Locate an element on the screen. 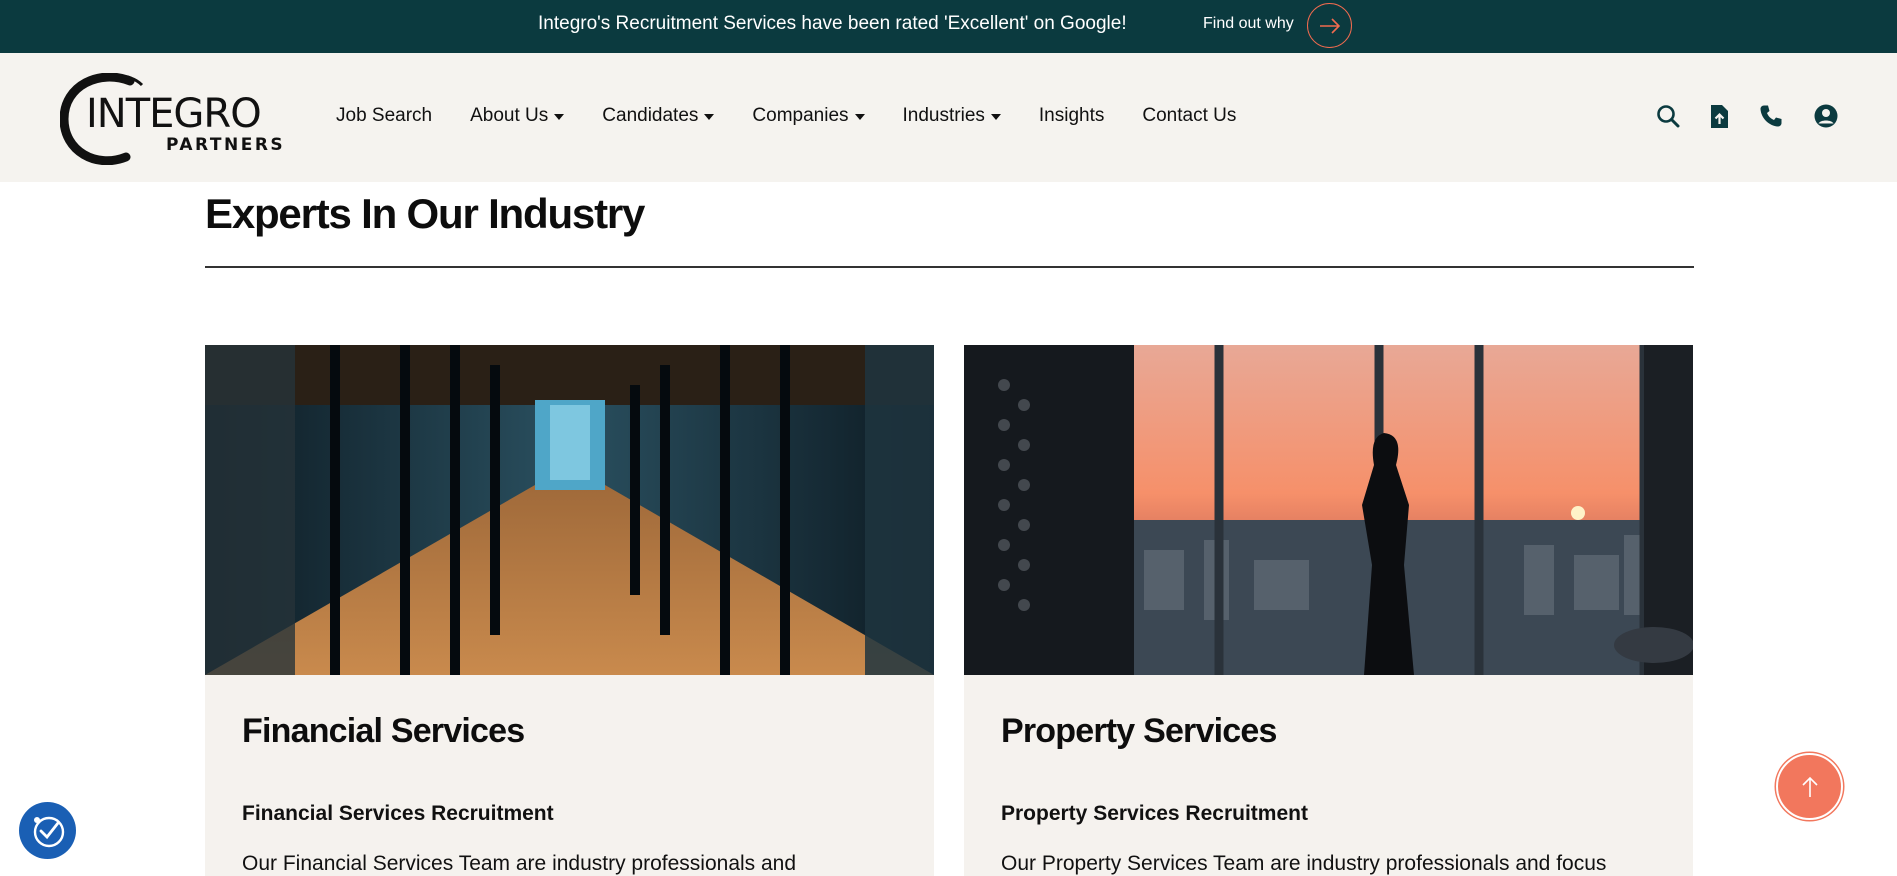 This screenshot has width=1897, height=876. upload-cv-icon is located at coordinates (1719, 116).